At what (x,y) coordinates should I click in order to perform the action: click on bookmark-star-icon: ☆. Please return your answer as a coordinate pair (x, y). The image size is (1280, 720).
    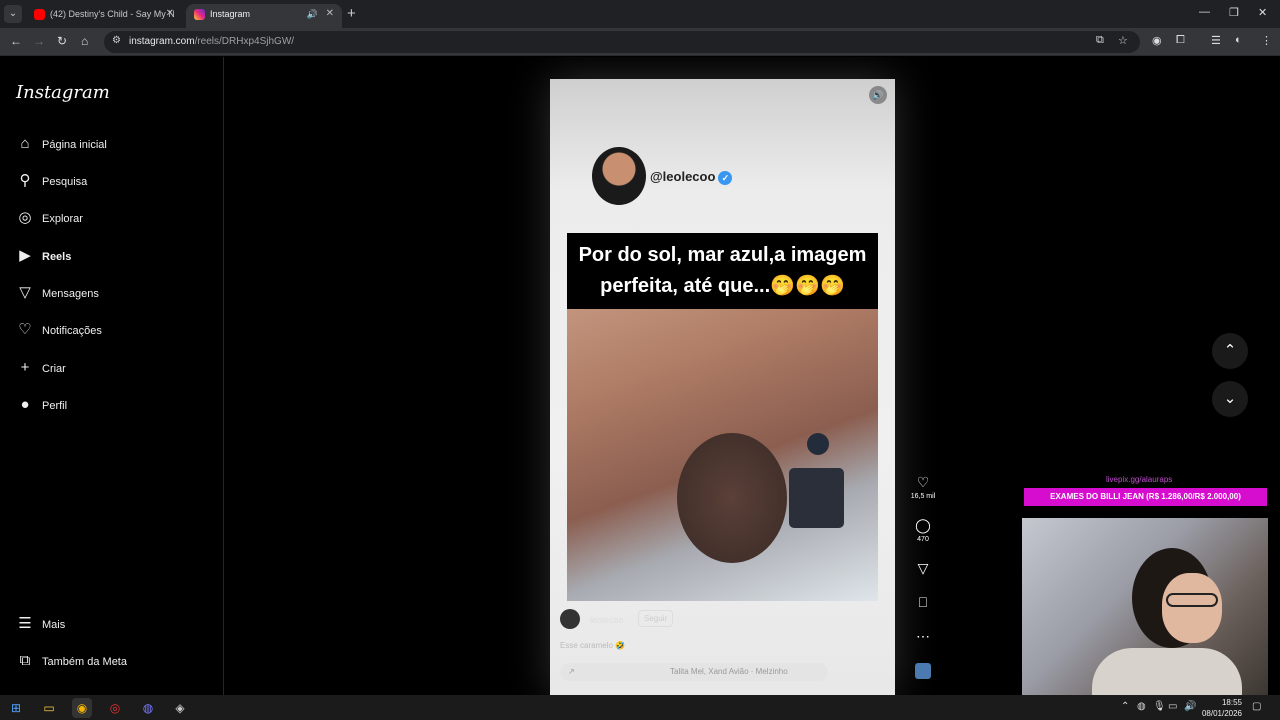
    Looking at the image, I should click on (1123, 40).